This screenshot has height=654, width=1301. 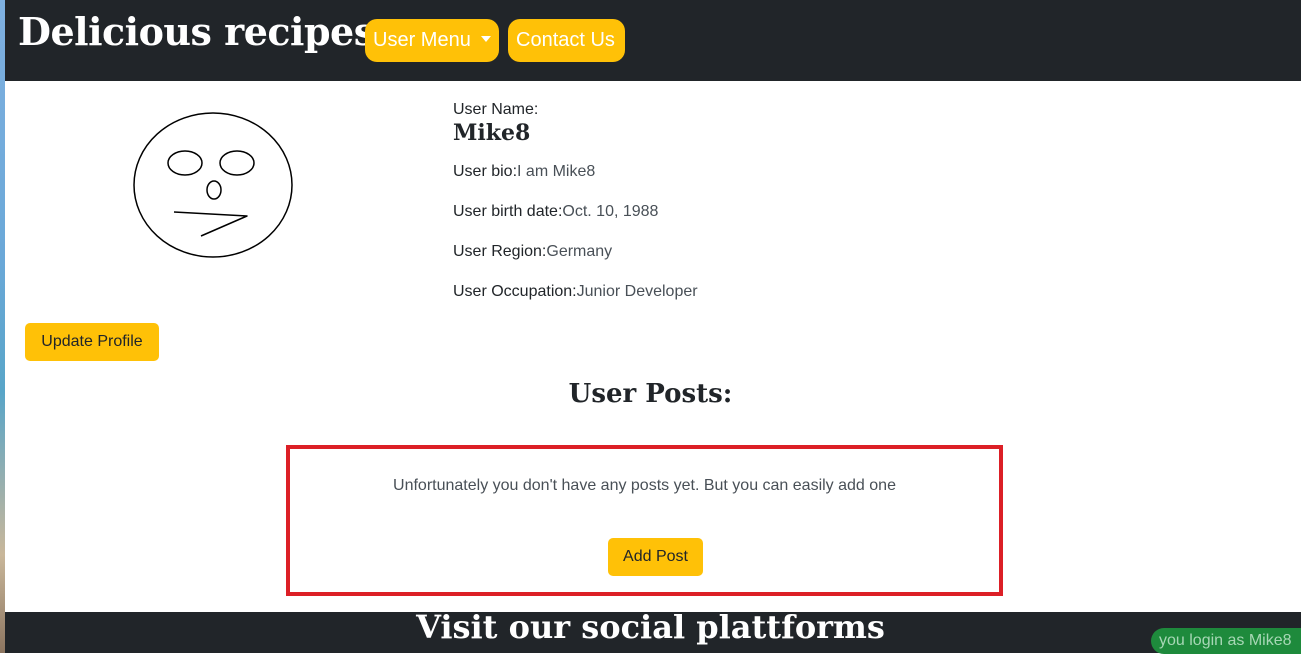 I want to click on bio-value: I am Mike8, so click(x=556, y=171).